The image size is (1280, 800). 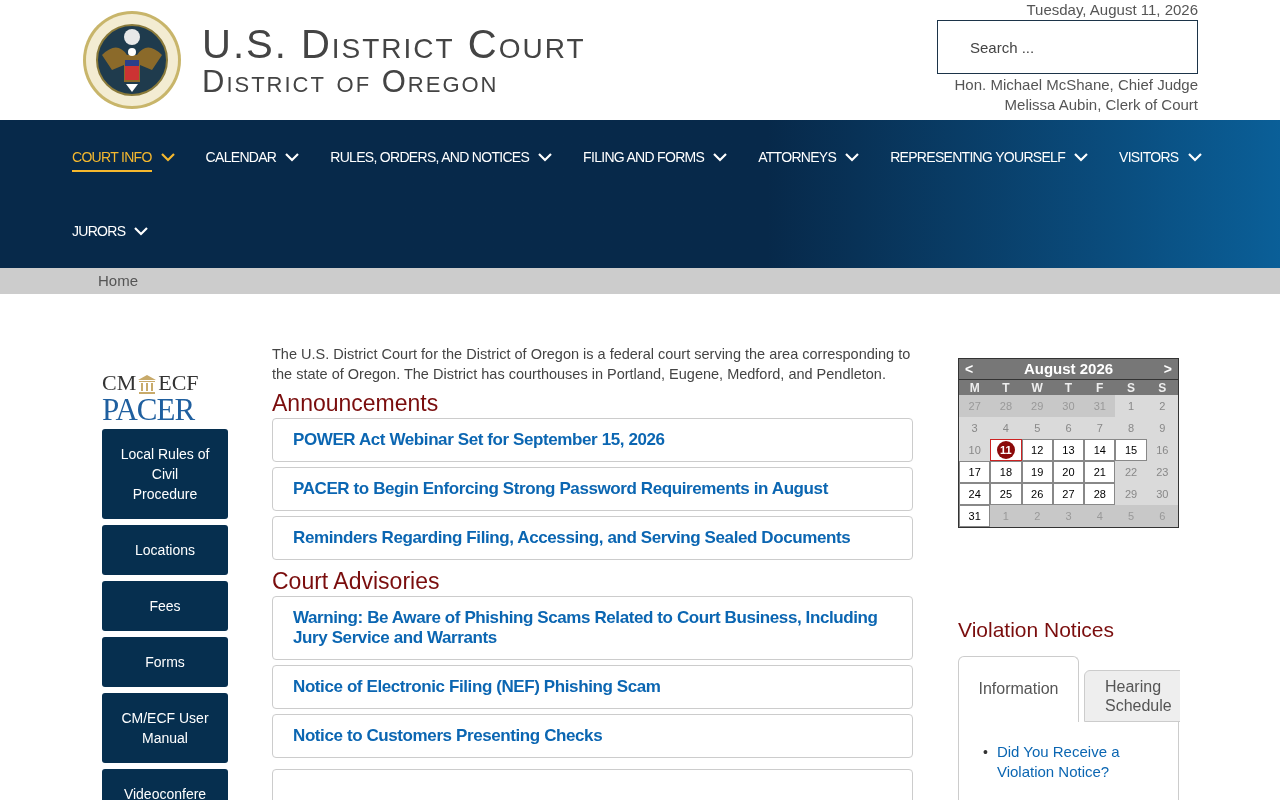 What do you see at coordinates (1037, 388) in the screenshot?
I see `weekday-label: W` at bounding box center [1037, 388].